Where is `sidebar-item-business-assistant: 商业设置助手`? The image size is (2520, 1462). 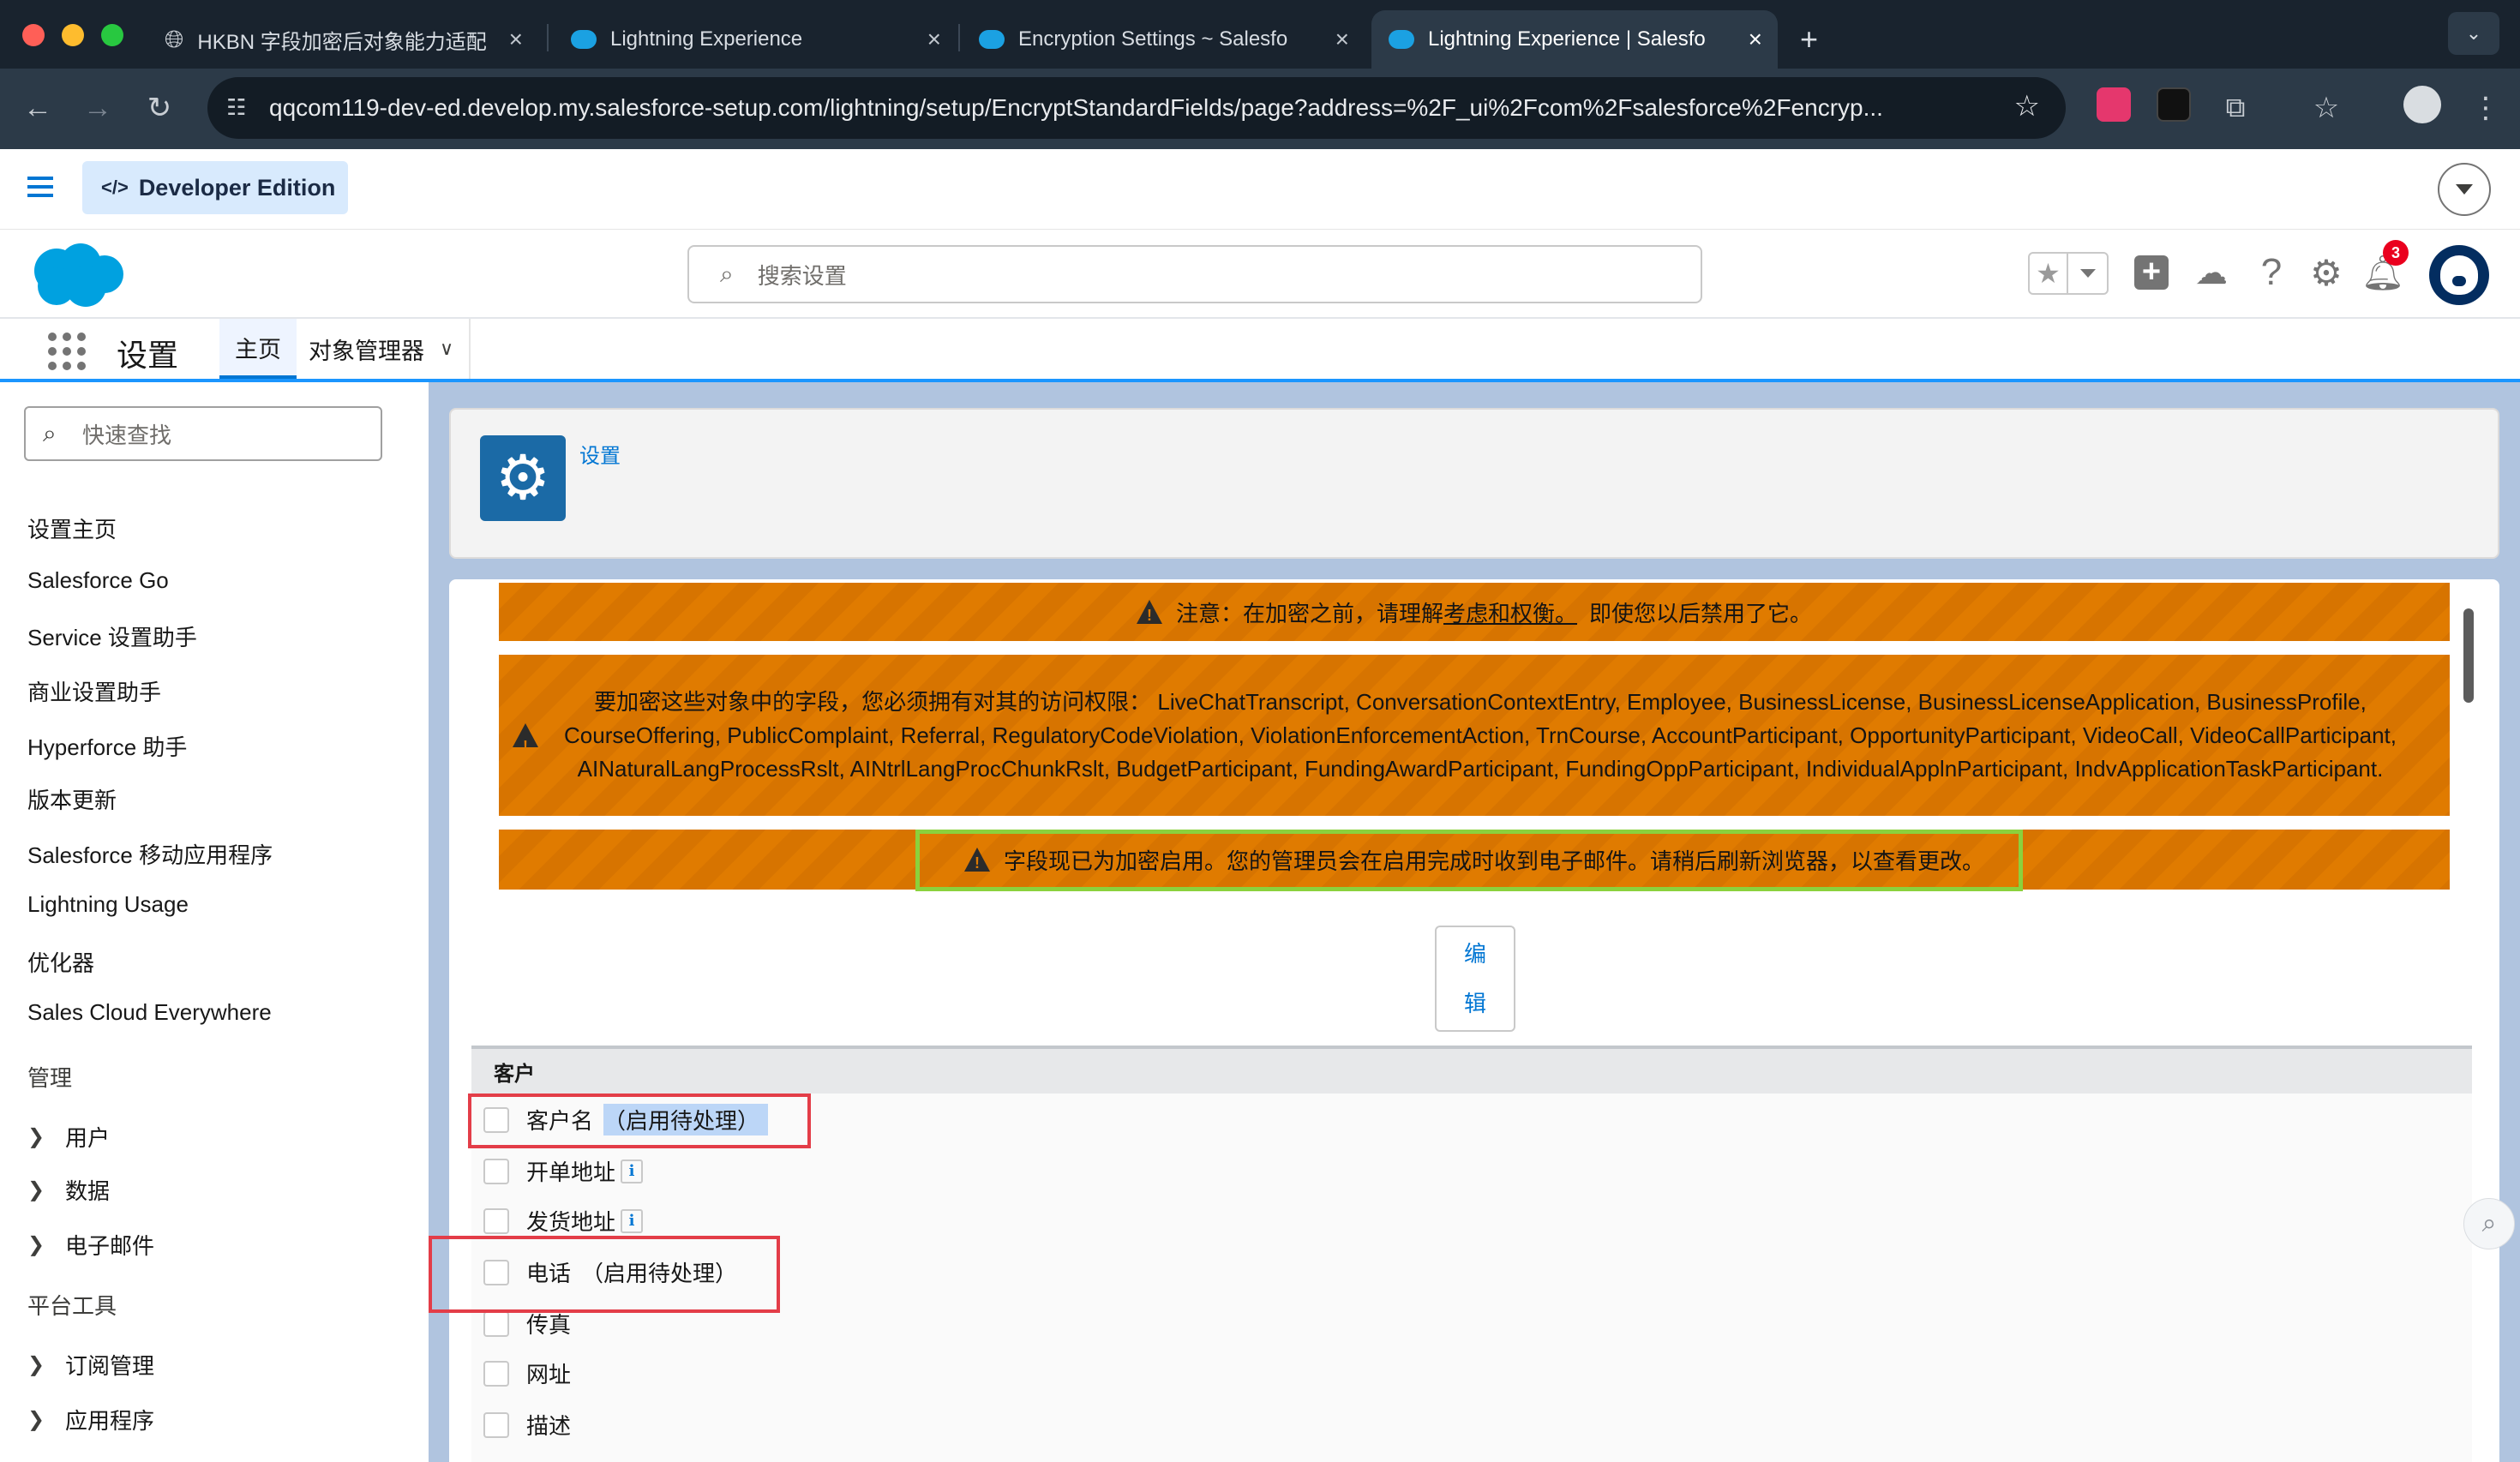 sidebar-item-business-assistant: 商业设置助手 is located at coordinates (94, 691).